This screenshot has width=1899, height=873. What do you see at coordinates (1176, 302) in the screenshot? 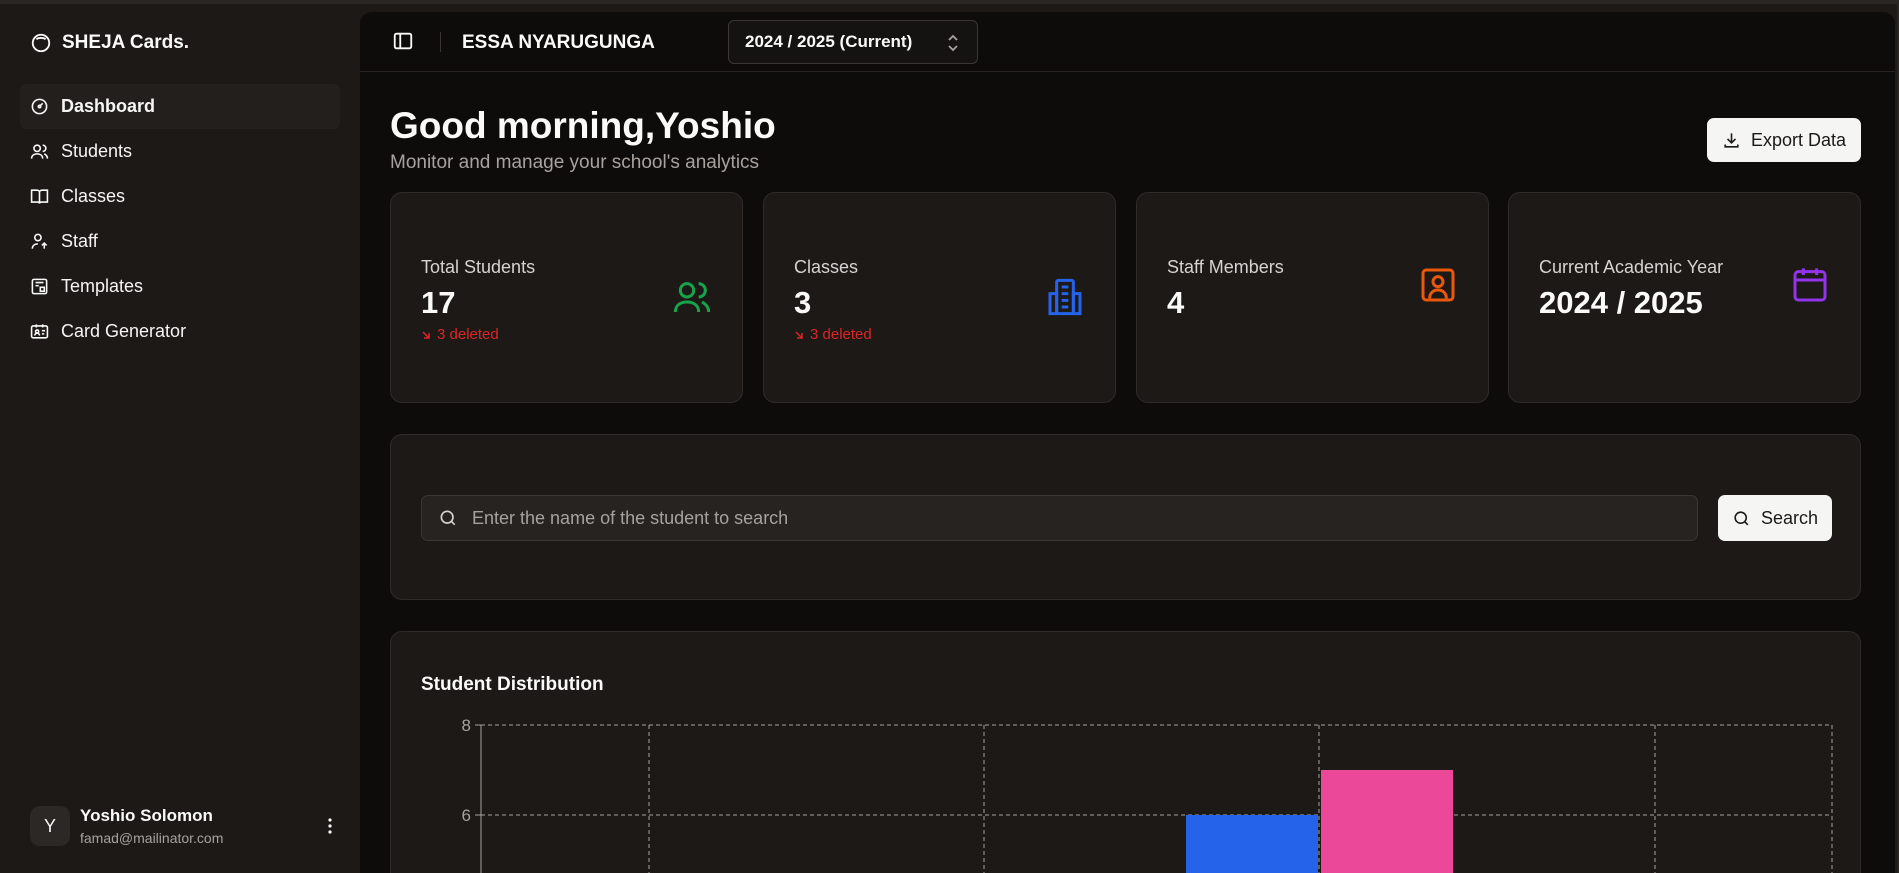
I see `stat-value: 4` at bounding box center [1176, 302].